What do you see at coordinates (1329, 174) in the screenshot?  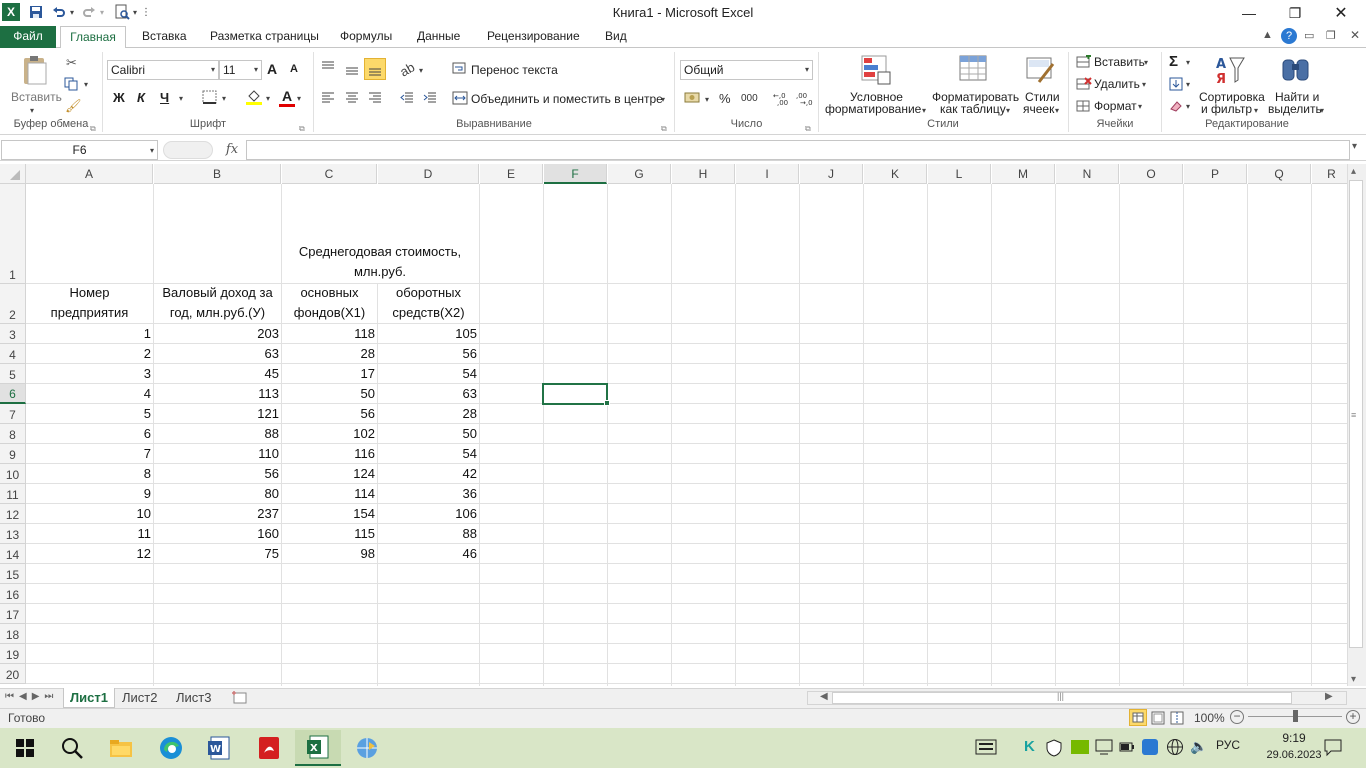 I see `column-header-r: R` at bounding box center [1329, 174].